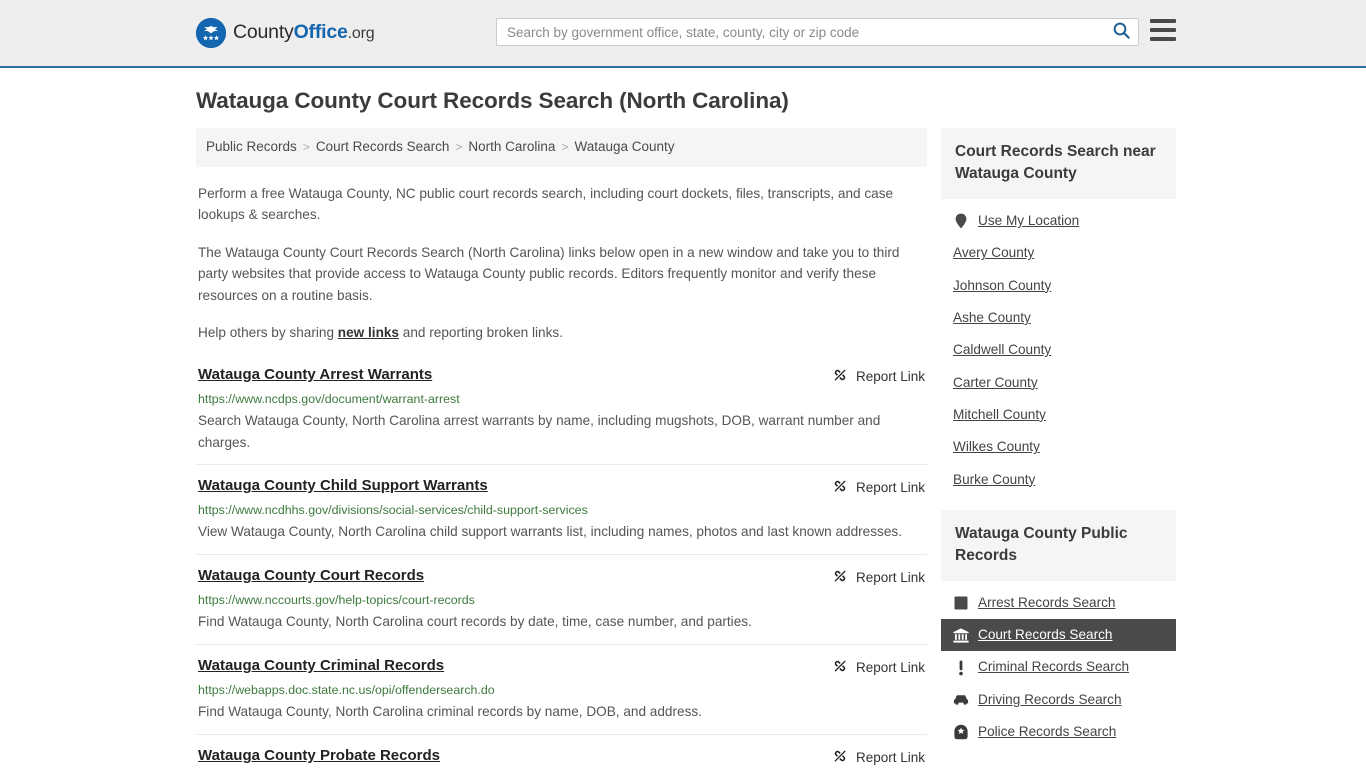  I want to click on result-title-link: Watauga County Arrest Warrants, so click(315, 375).